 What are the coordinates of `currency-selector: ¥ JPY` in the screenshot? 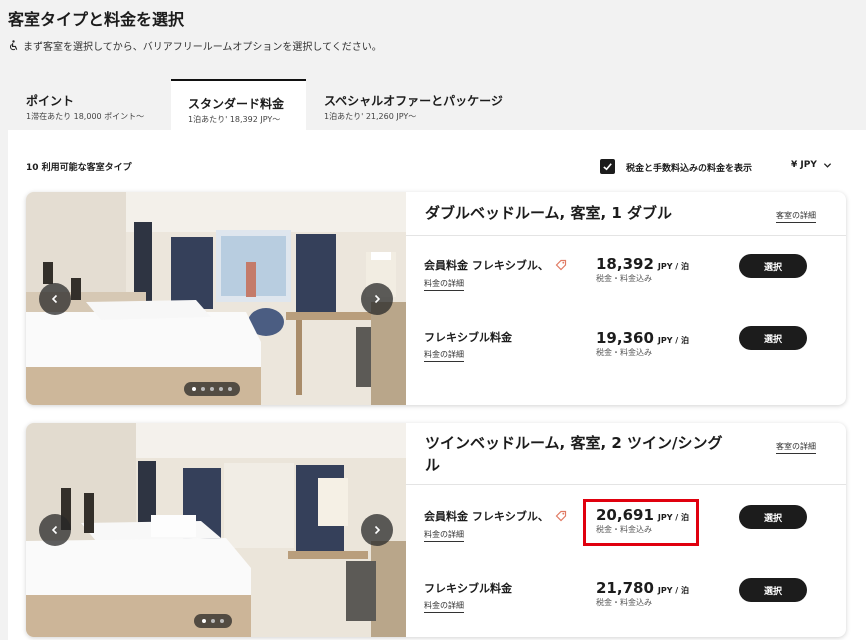 It's located at (811, 165).